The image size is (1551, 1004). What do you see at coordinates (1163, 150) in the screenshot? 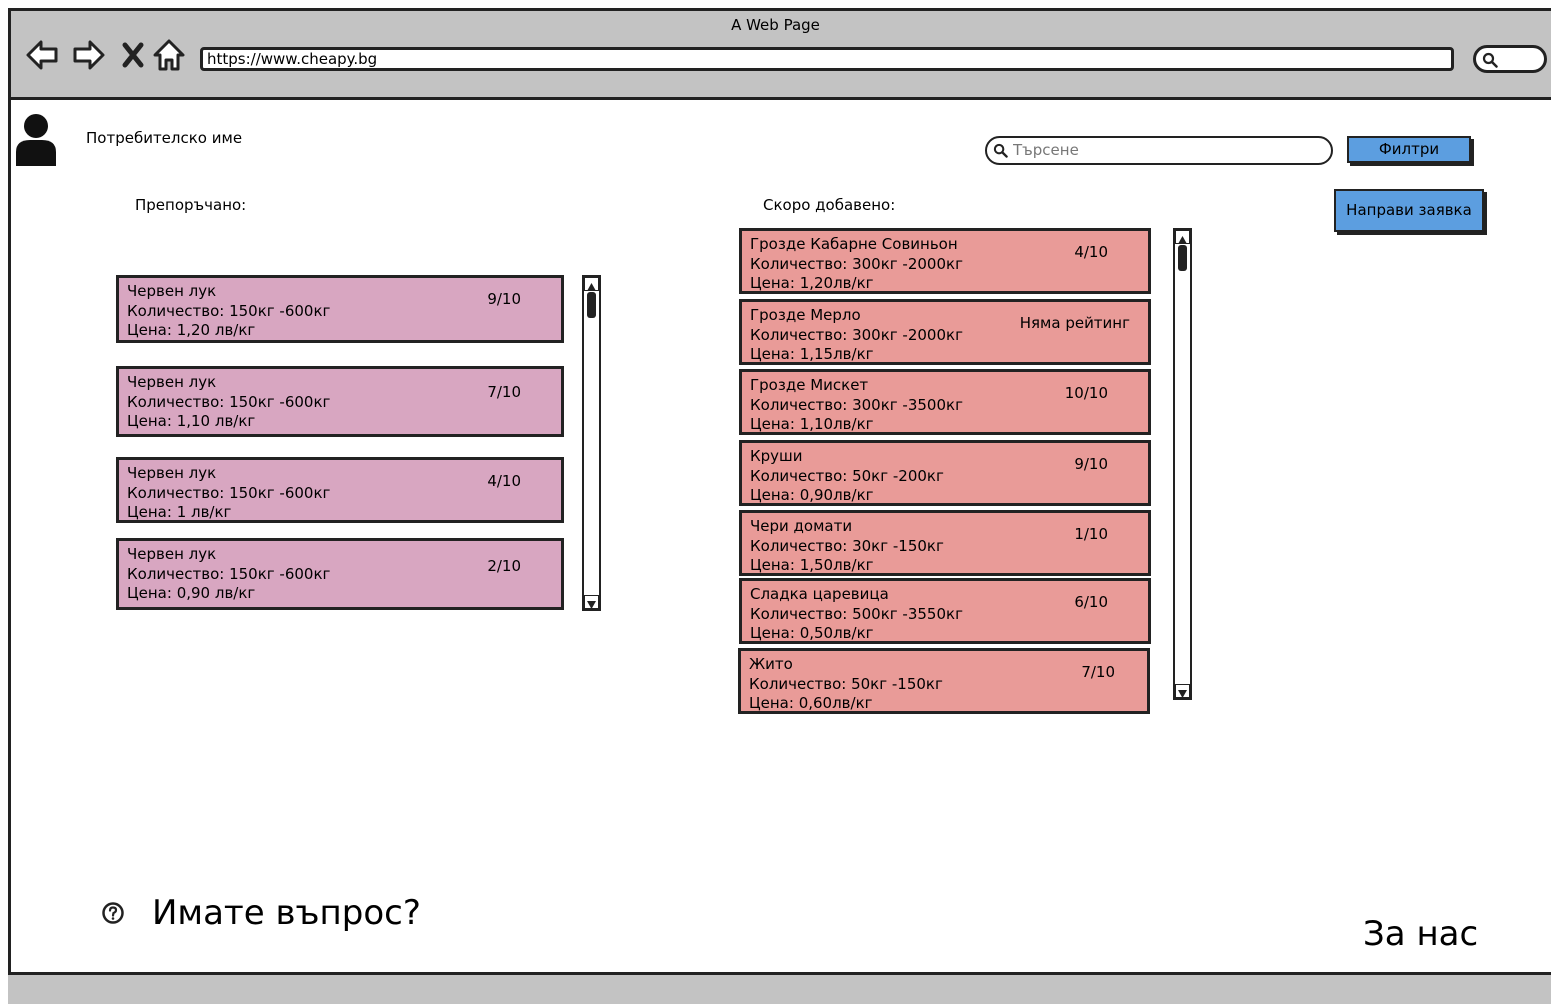
I see `search-input` at bounding box center [1163, 150].